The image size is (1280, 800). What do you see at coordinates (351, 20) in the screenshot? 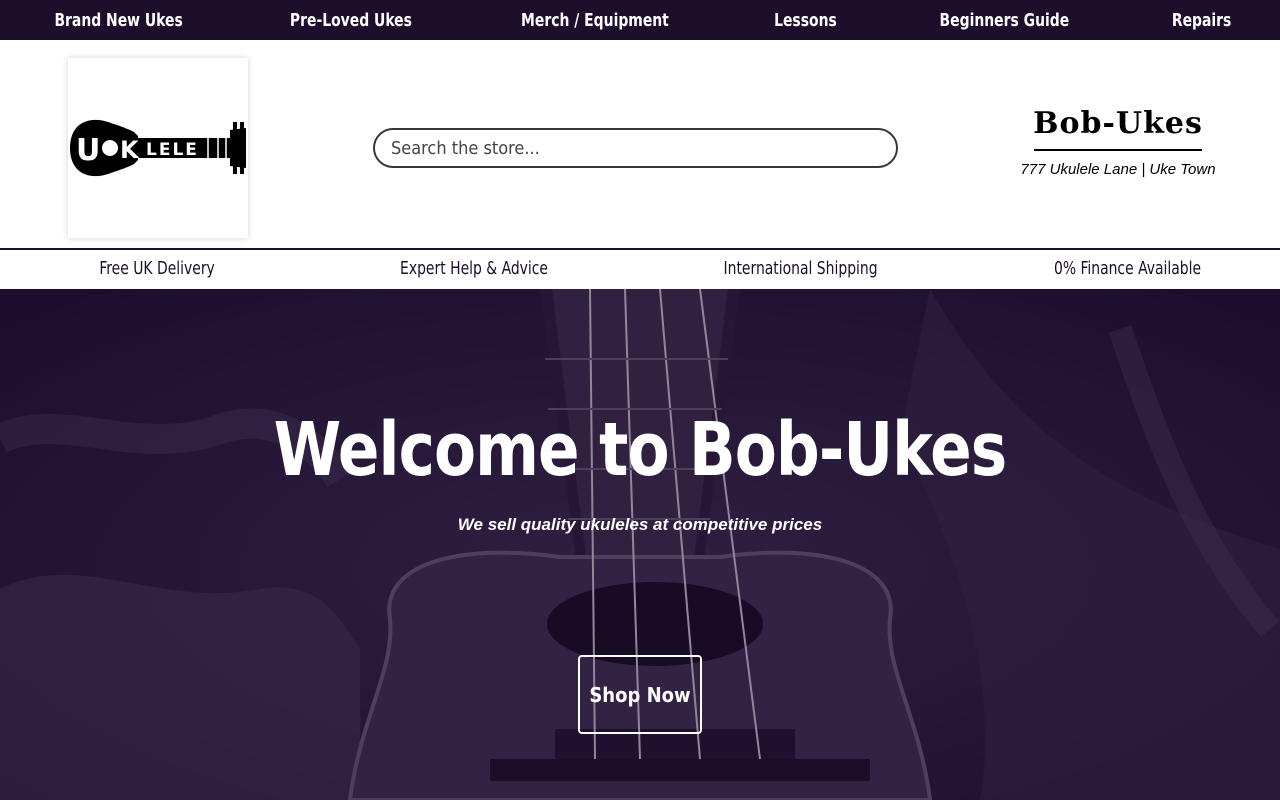
I see `nav-pre-loved-ukes: Pre-Loved Ukes` at bounding box center [351, 20].